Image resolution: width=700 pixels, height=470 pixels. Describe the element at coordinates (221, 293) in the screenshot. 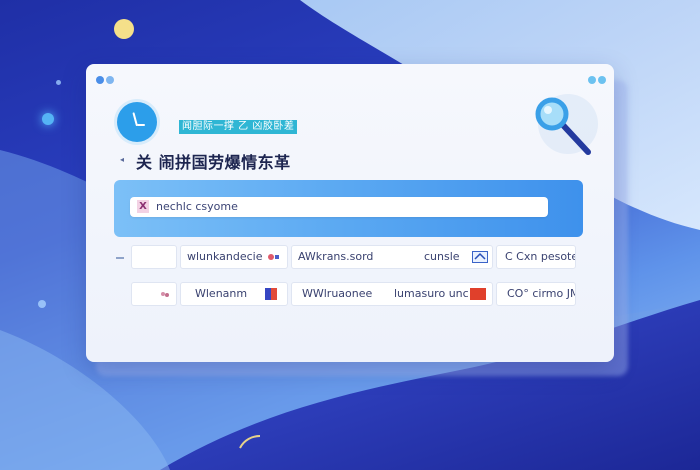

I see `cell-text: Wlenanm` at that location.